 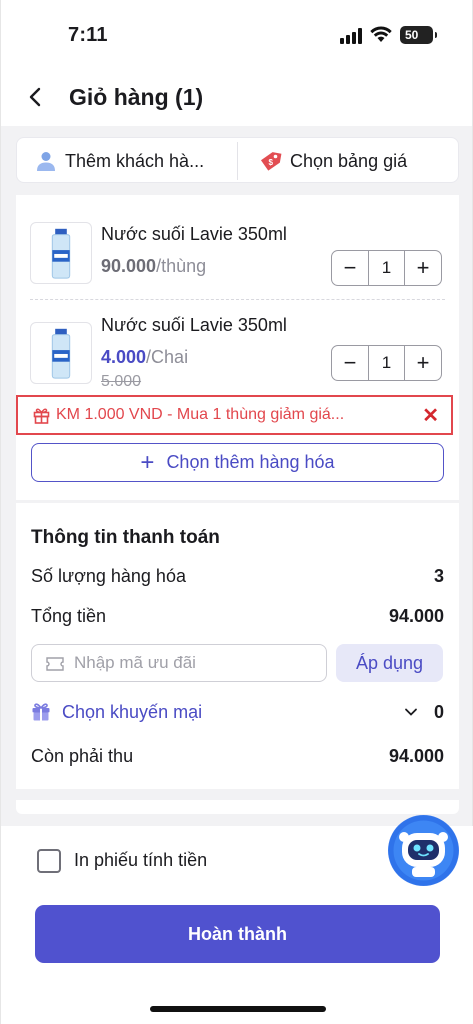 I want to click on amount-due-label: Còn phải thu, so click(x=82, y=756).